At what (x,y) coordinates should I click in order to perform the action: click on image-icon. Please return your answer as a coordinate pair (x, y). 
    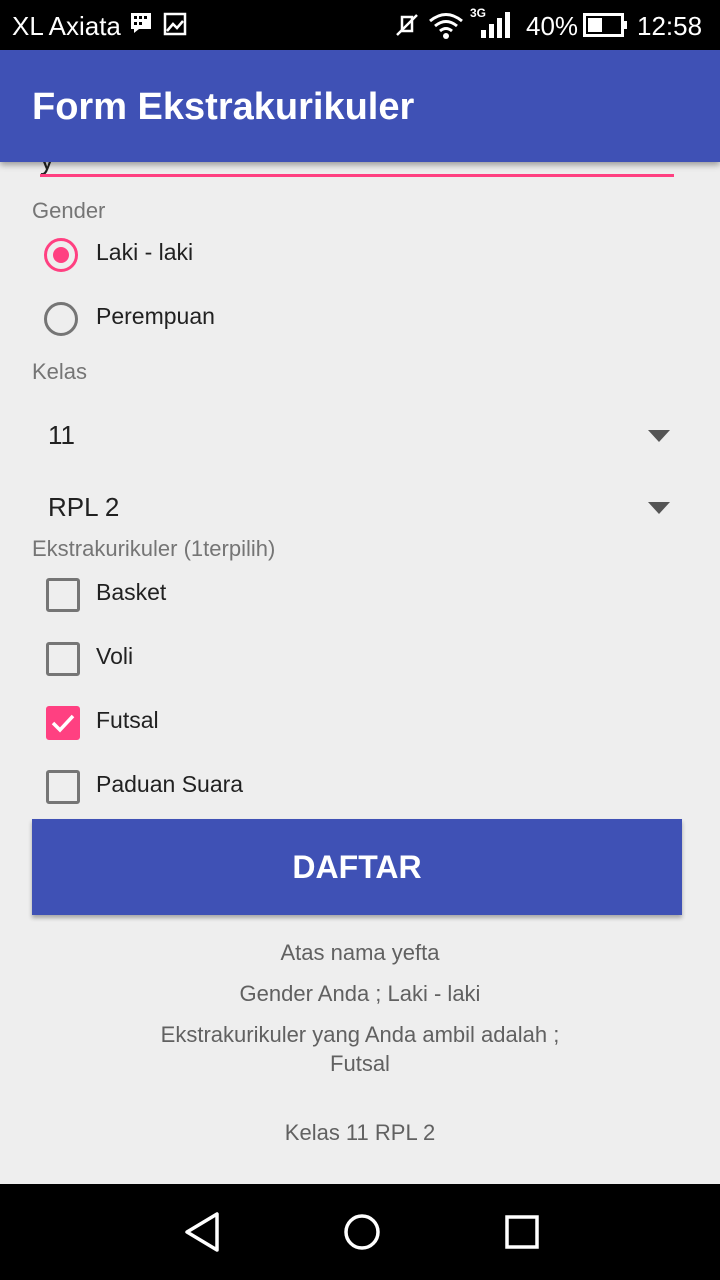
    Looking at the image, I should click on (175, 26).